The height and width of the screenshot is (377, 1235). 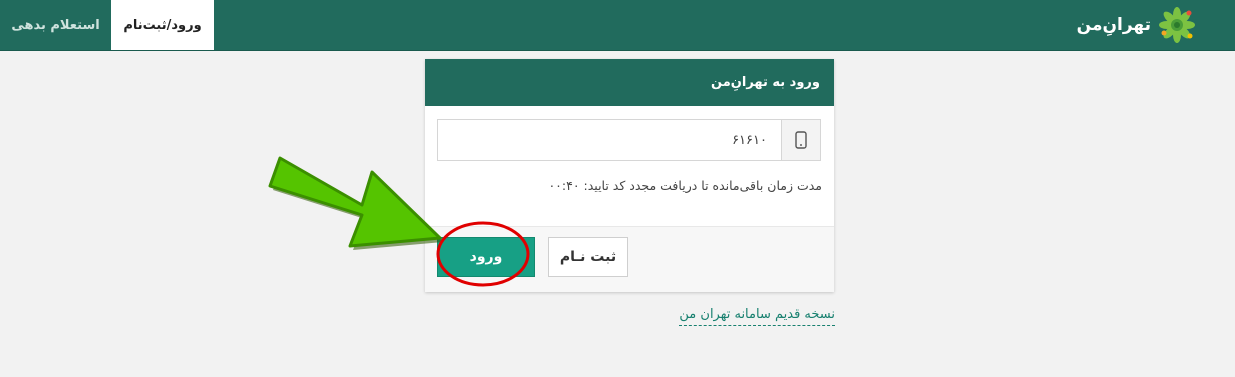 What do you see at coordinates (629, 259) in the screenshot?
I see `login-card-footer: ثبت نـام ورود` at bounding box center [629, 259].